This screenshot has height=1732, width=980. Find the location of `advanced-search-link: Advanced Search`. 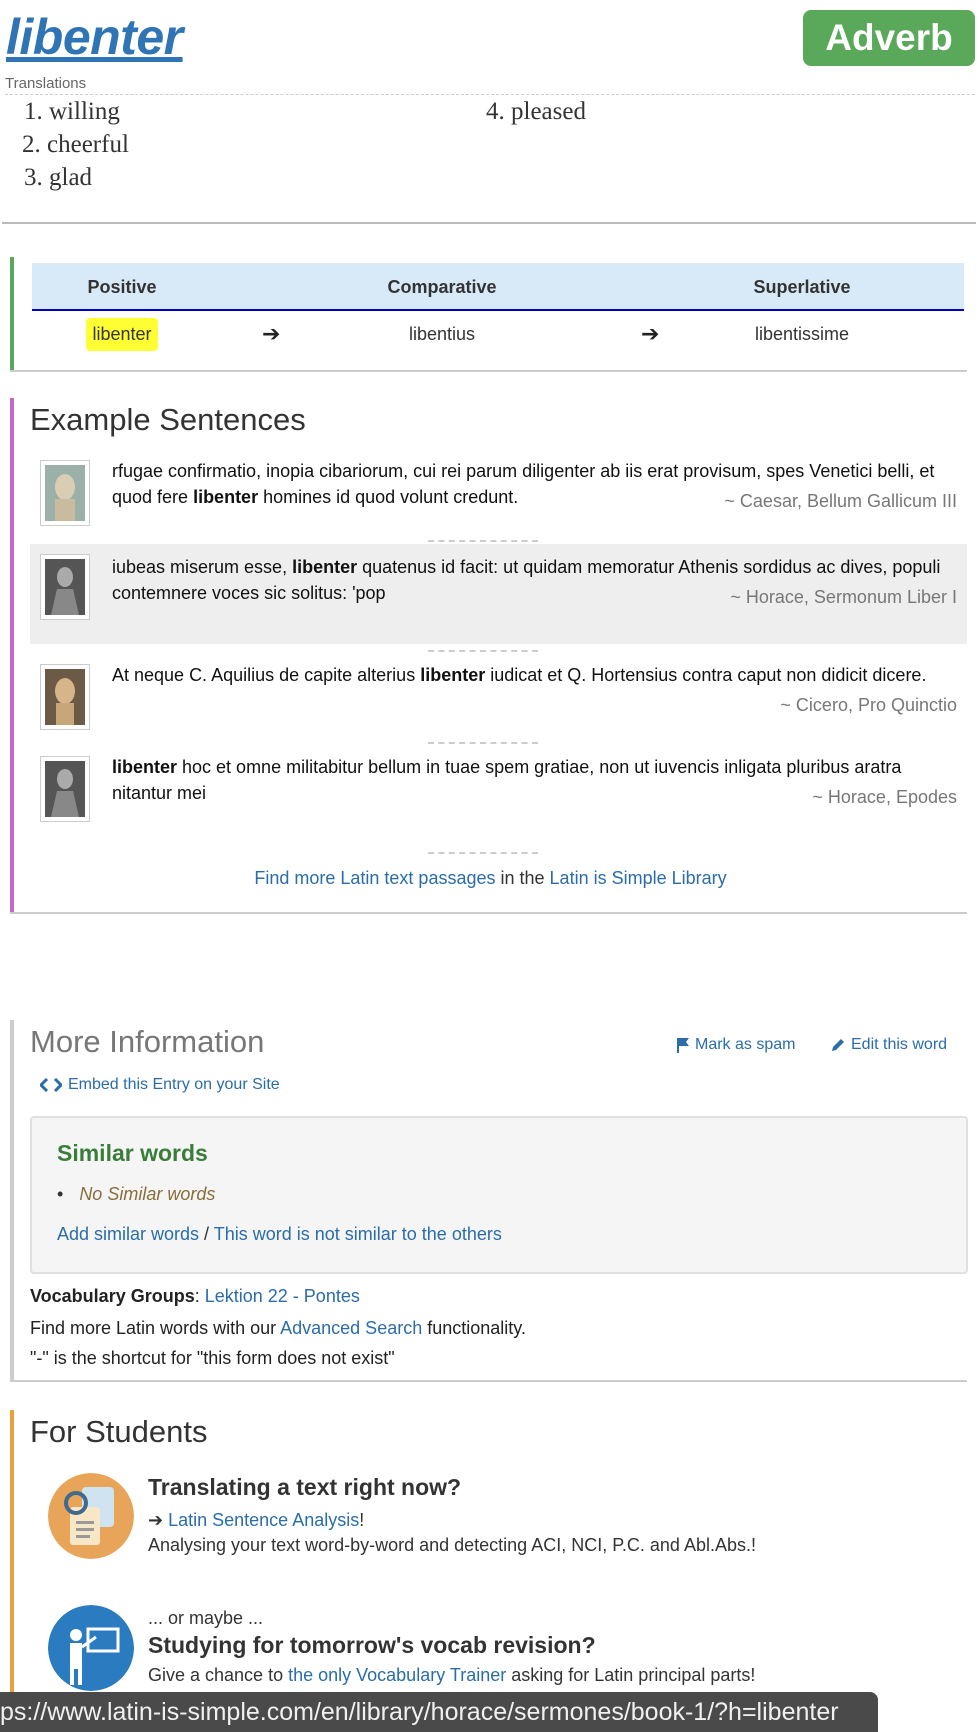

advanced-search-link: Advanced Search is located at coordinates (351, 1328).